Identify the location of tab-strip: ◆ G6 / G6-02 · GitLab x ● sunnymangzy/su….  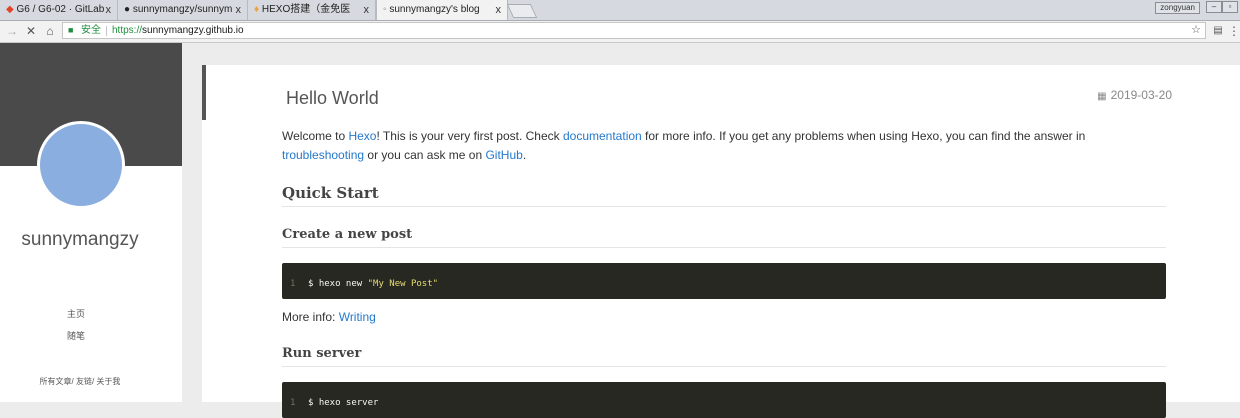
(620, 10).